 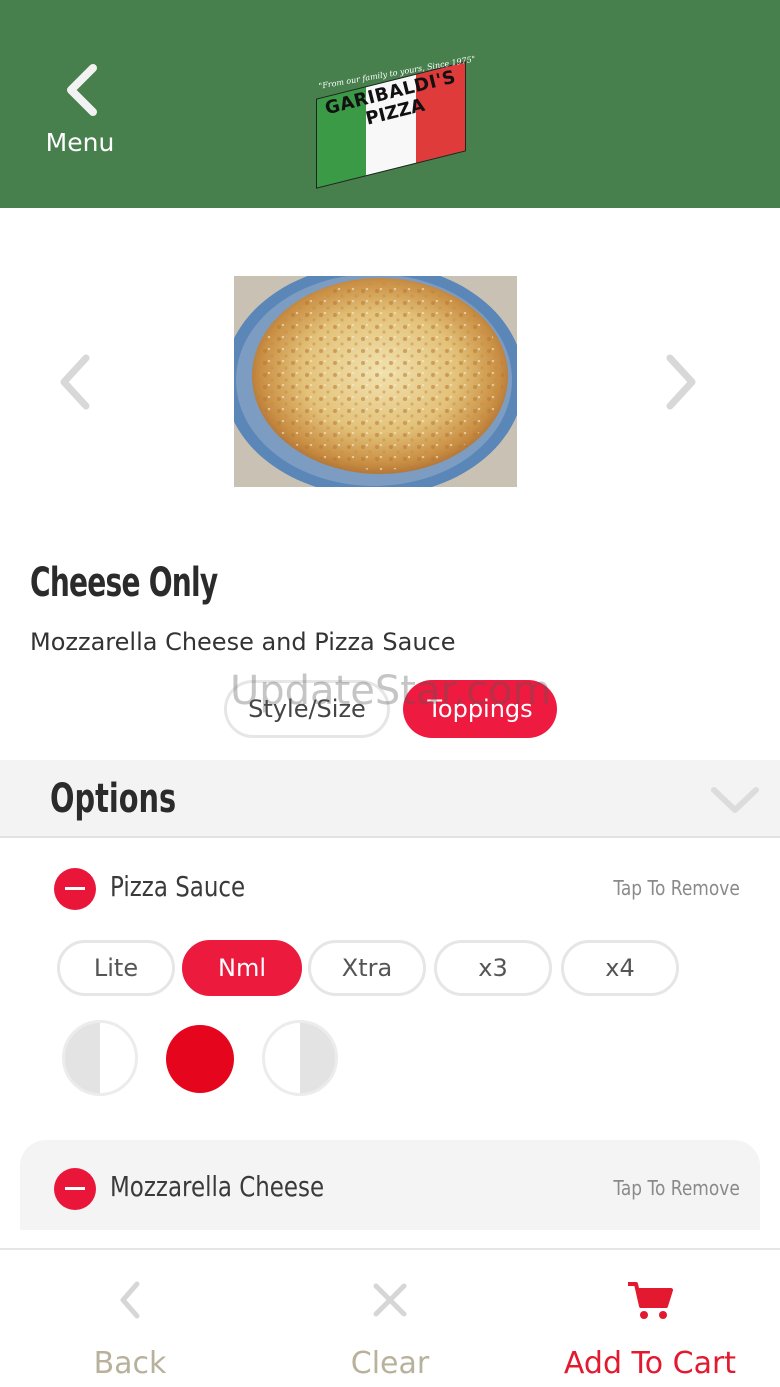 I want to click on menu-back-label: Menu, so click(x=80, y=142).